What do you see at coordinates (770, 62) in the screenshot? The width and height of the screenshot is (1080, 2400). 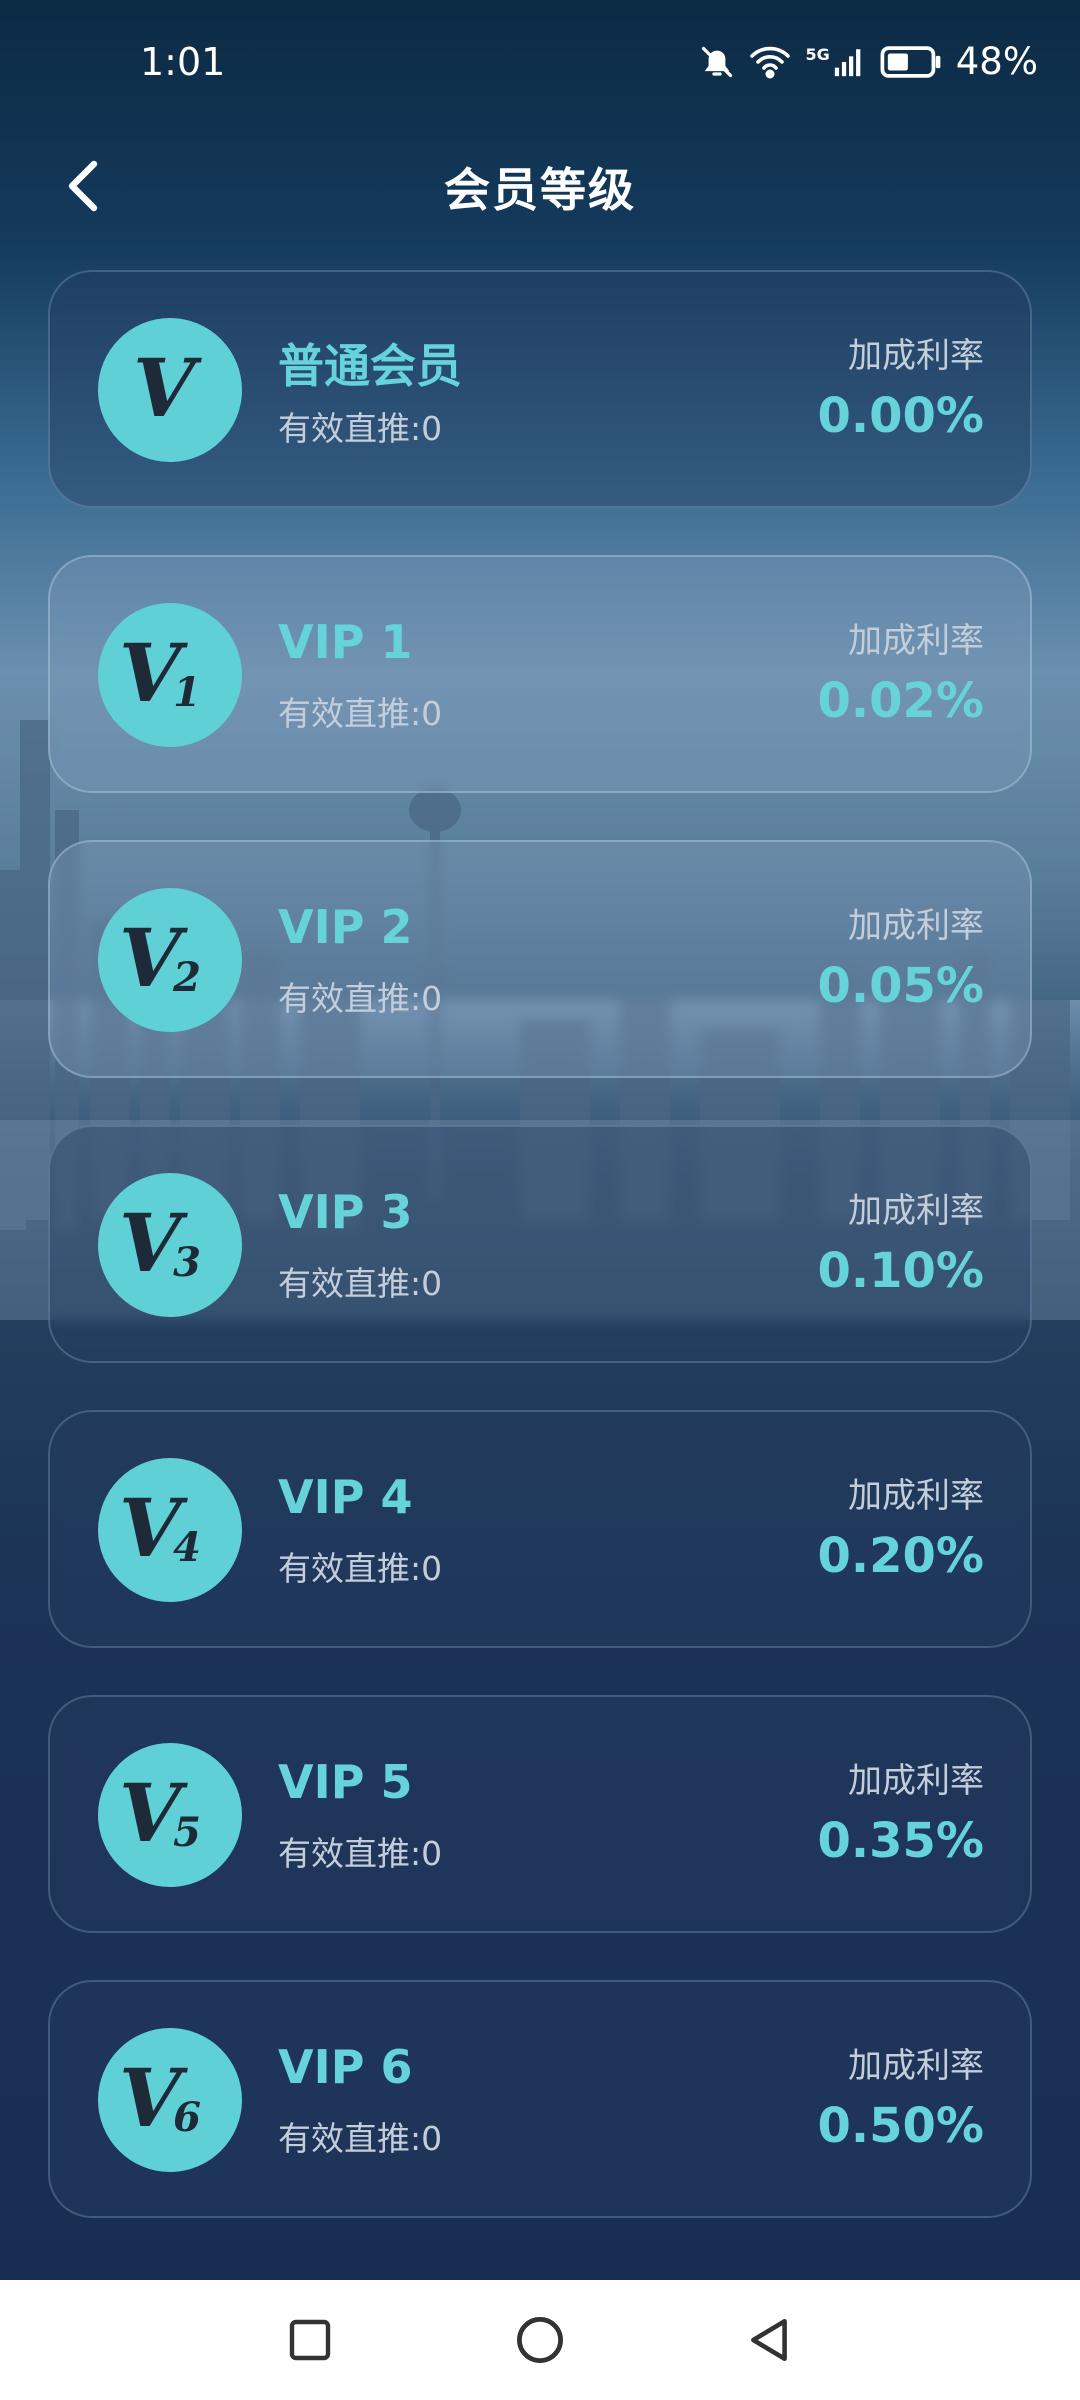 I see `wifi-icon` at bounding box center [770, 62].